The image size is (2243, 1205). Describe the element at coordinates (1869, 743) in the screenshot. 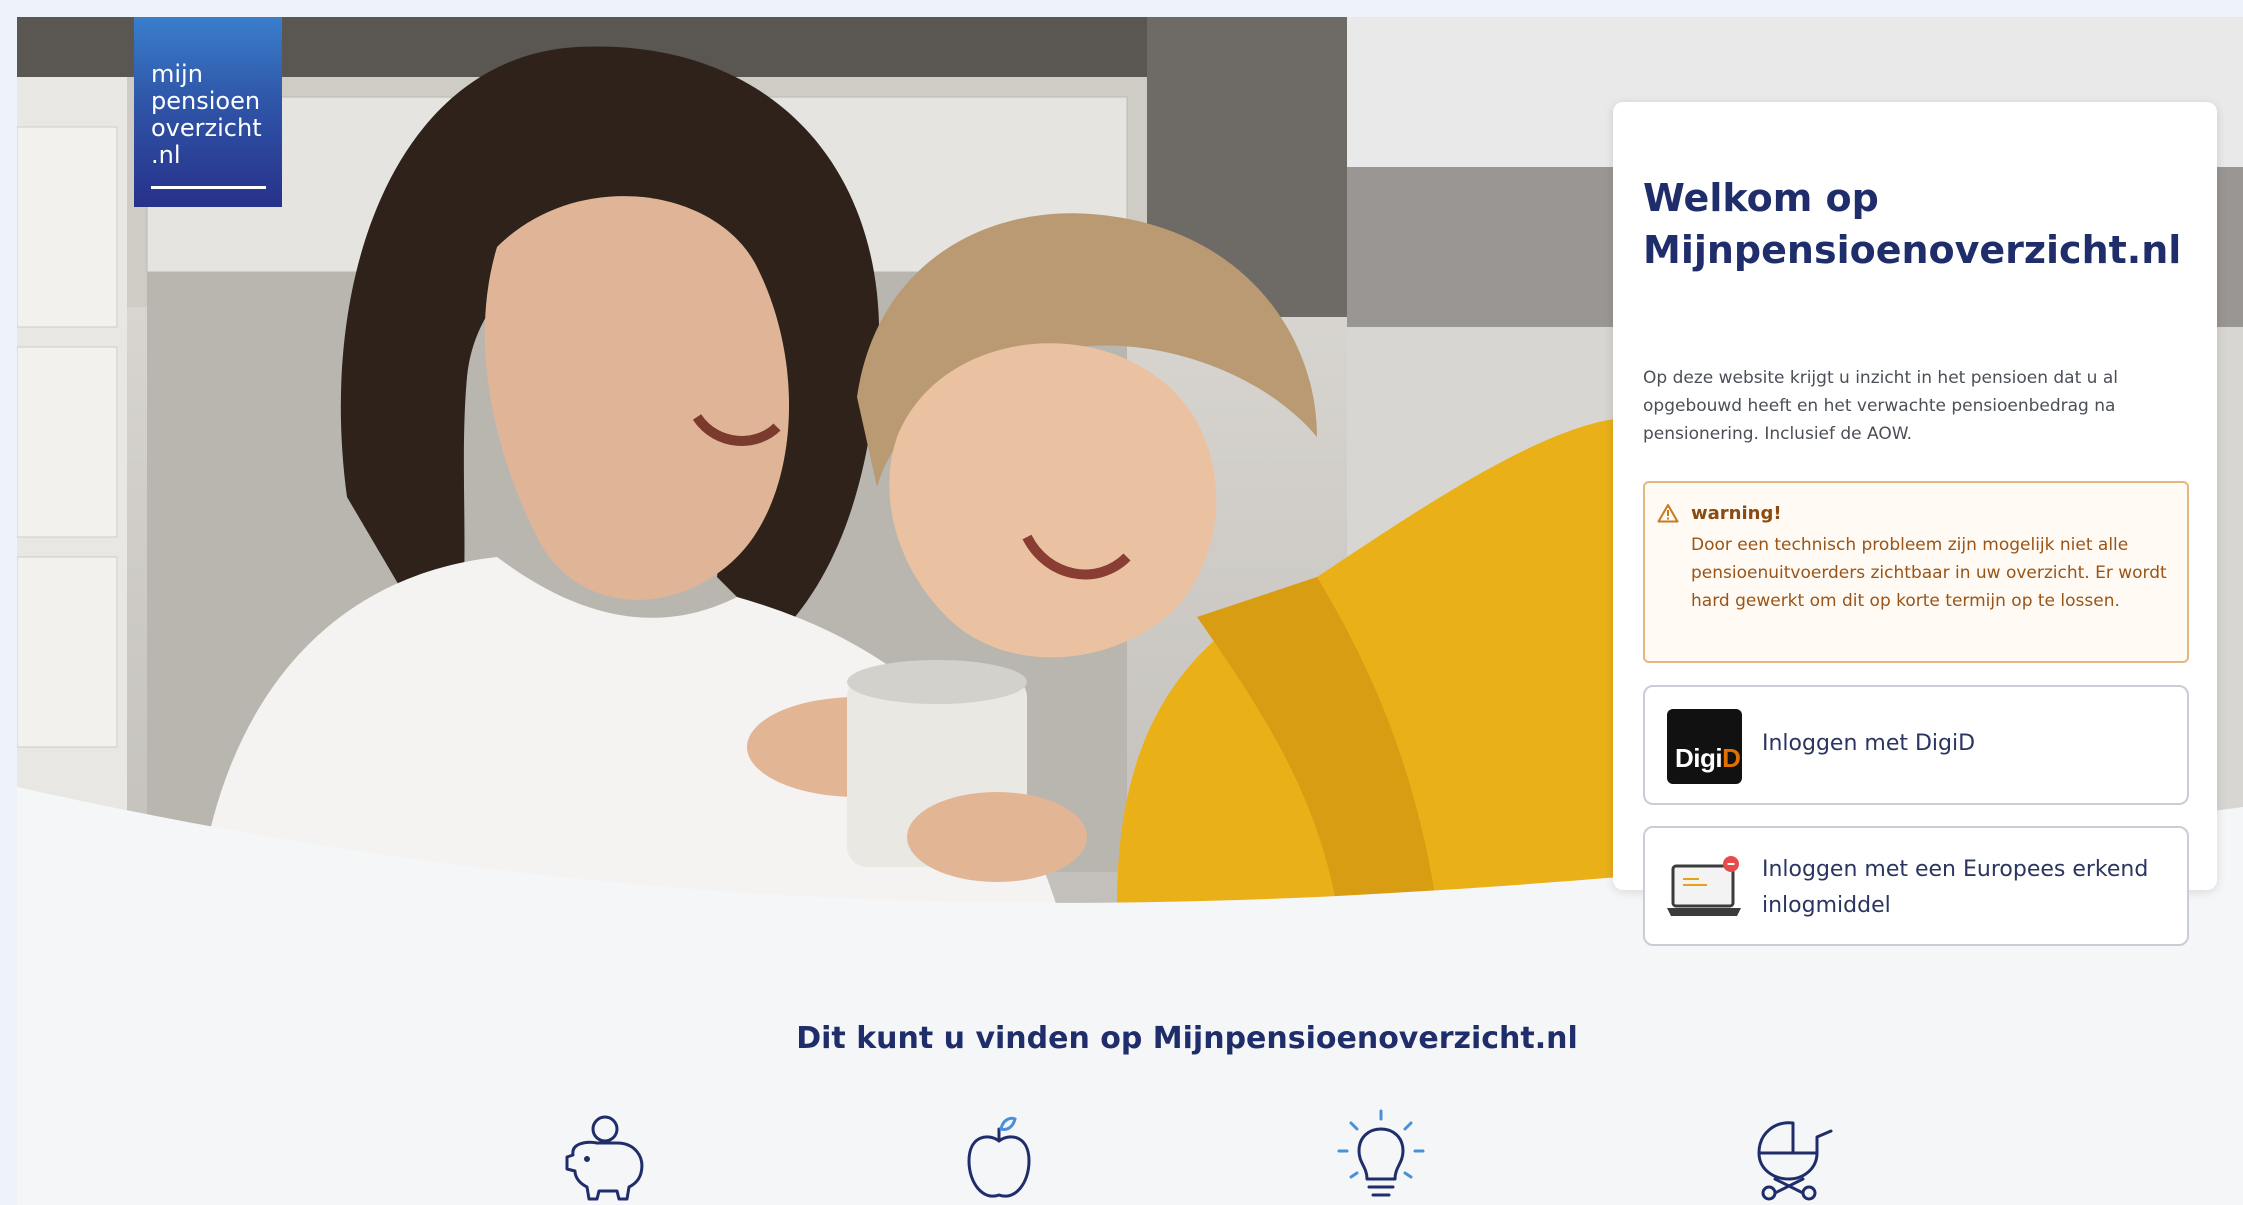

I see `digid-button-label: Inloggen met DigiD` at that location.